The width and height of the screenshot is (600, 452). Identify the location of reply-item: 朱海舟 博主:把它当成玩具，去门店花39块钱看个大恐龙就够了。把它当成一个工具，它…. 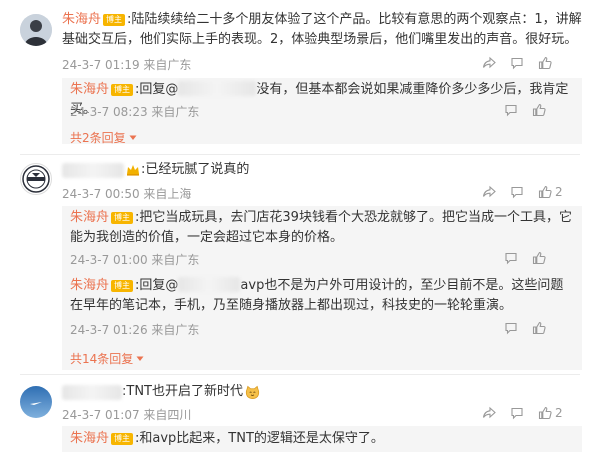
(322, 228).